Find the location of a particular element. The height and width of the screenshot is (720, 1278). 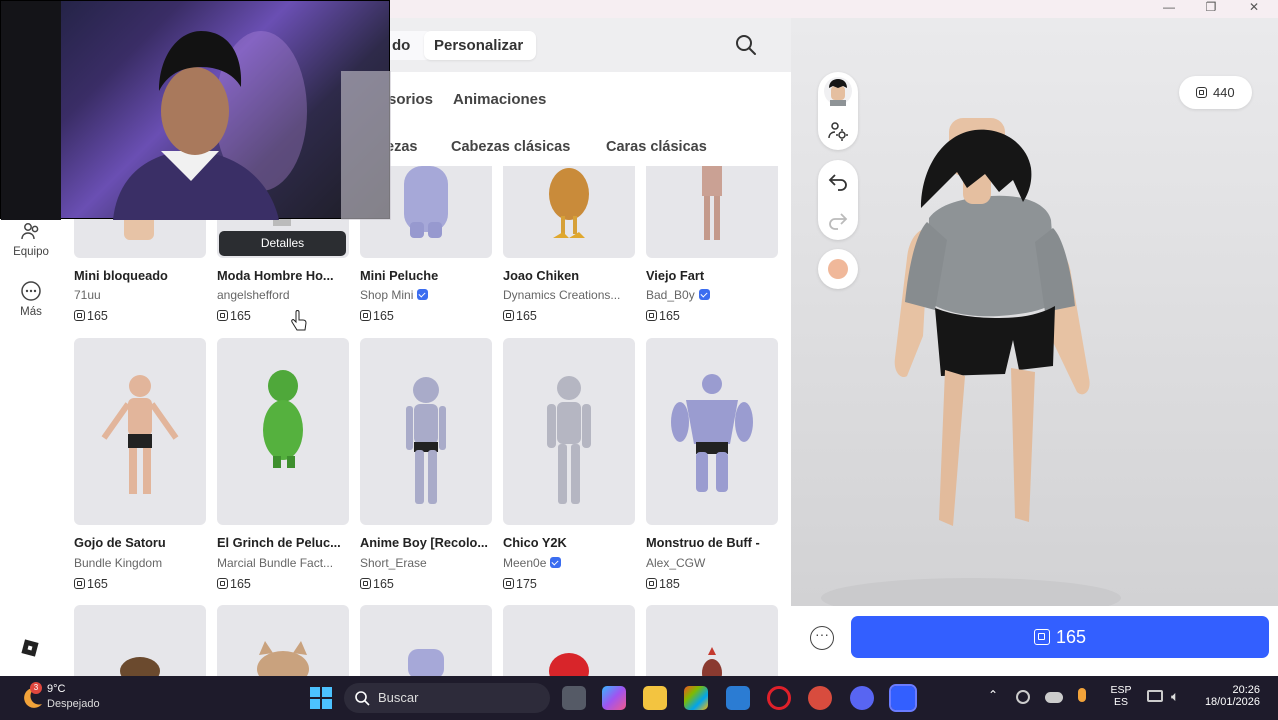

outlook-icon is located at coordinates (738, 698).